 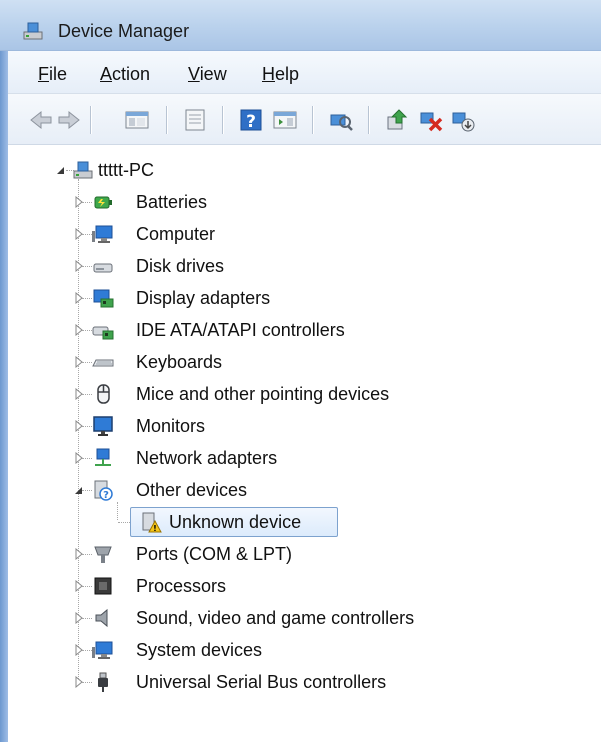 I want to click on menu-action: Action, so click(x=125, y=74).